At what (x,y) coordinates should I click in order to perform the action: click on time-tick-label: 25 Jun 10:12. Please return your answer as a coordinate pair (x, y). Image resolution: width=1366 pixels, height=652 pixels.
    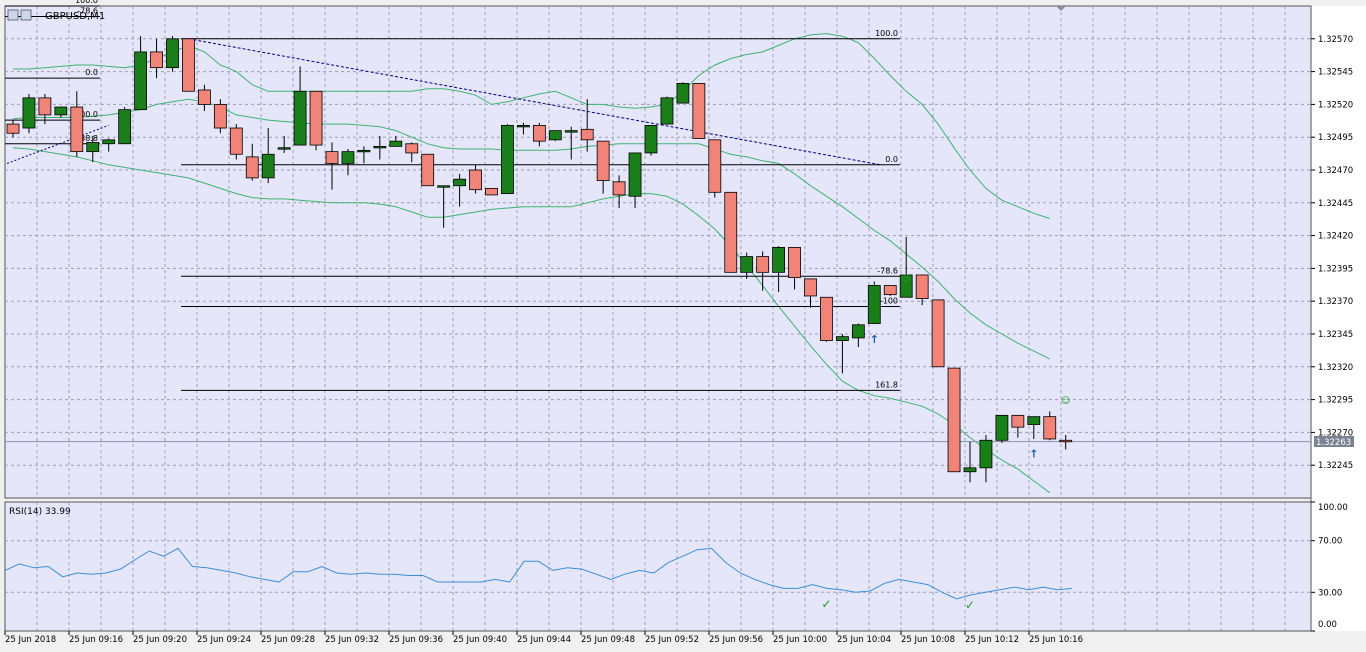
    Looking at the image, I should click on (992, 640).